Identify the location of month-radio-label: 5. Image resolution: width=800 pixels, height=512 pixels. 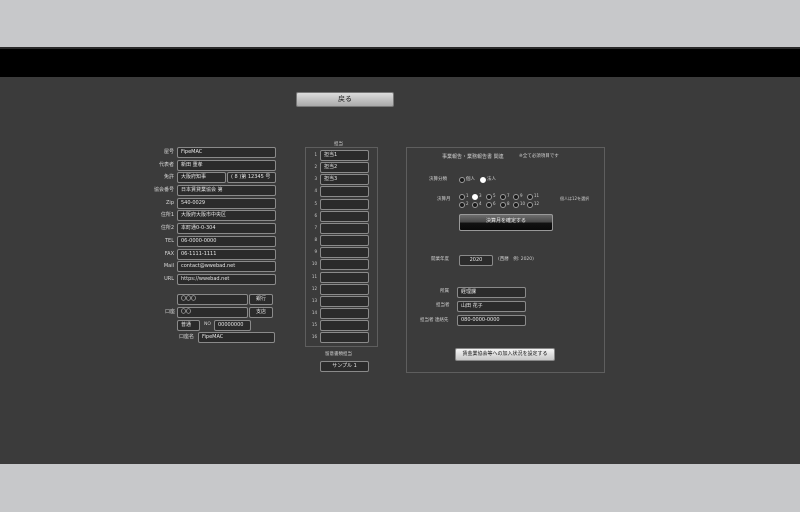
(494, 195).